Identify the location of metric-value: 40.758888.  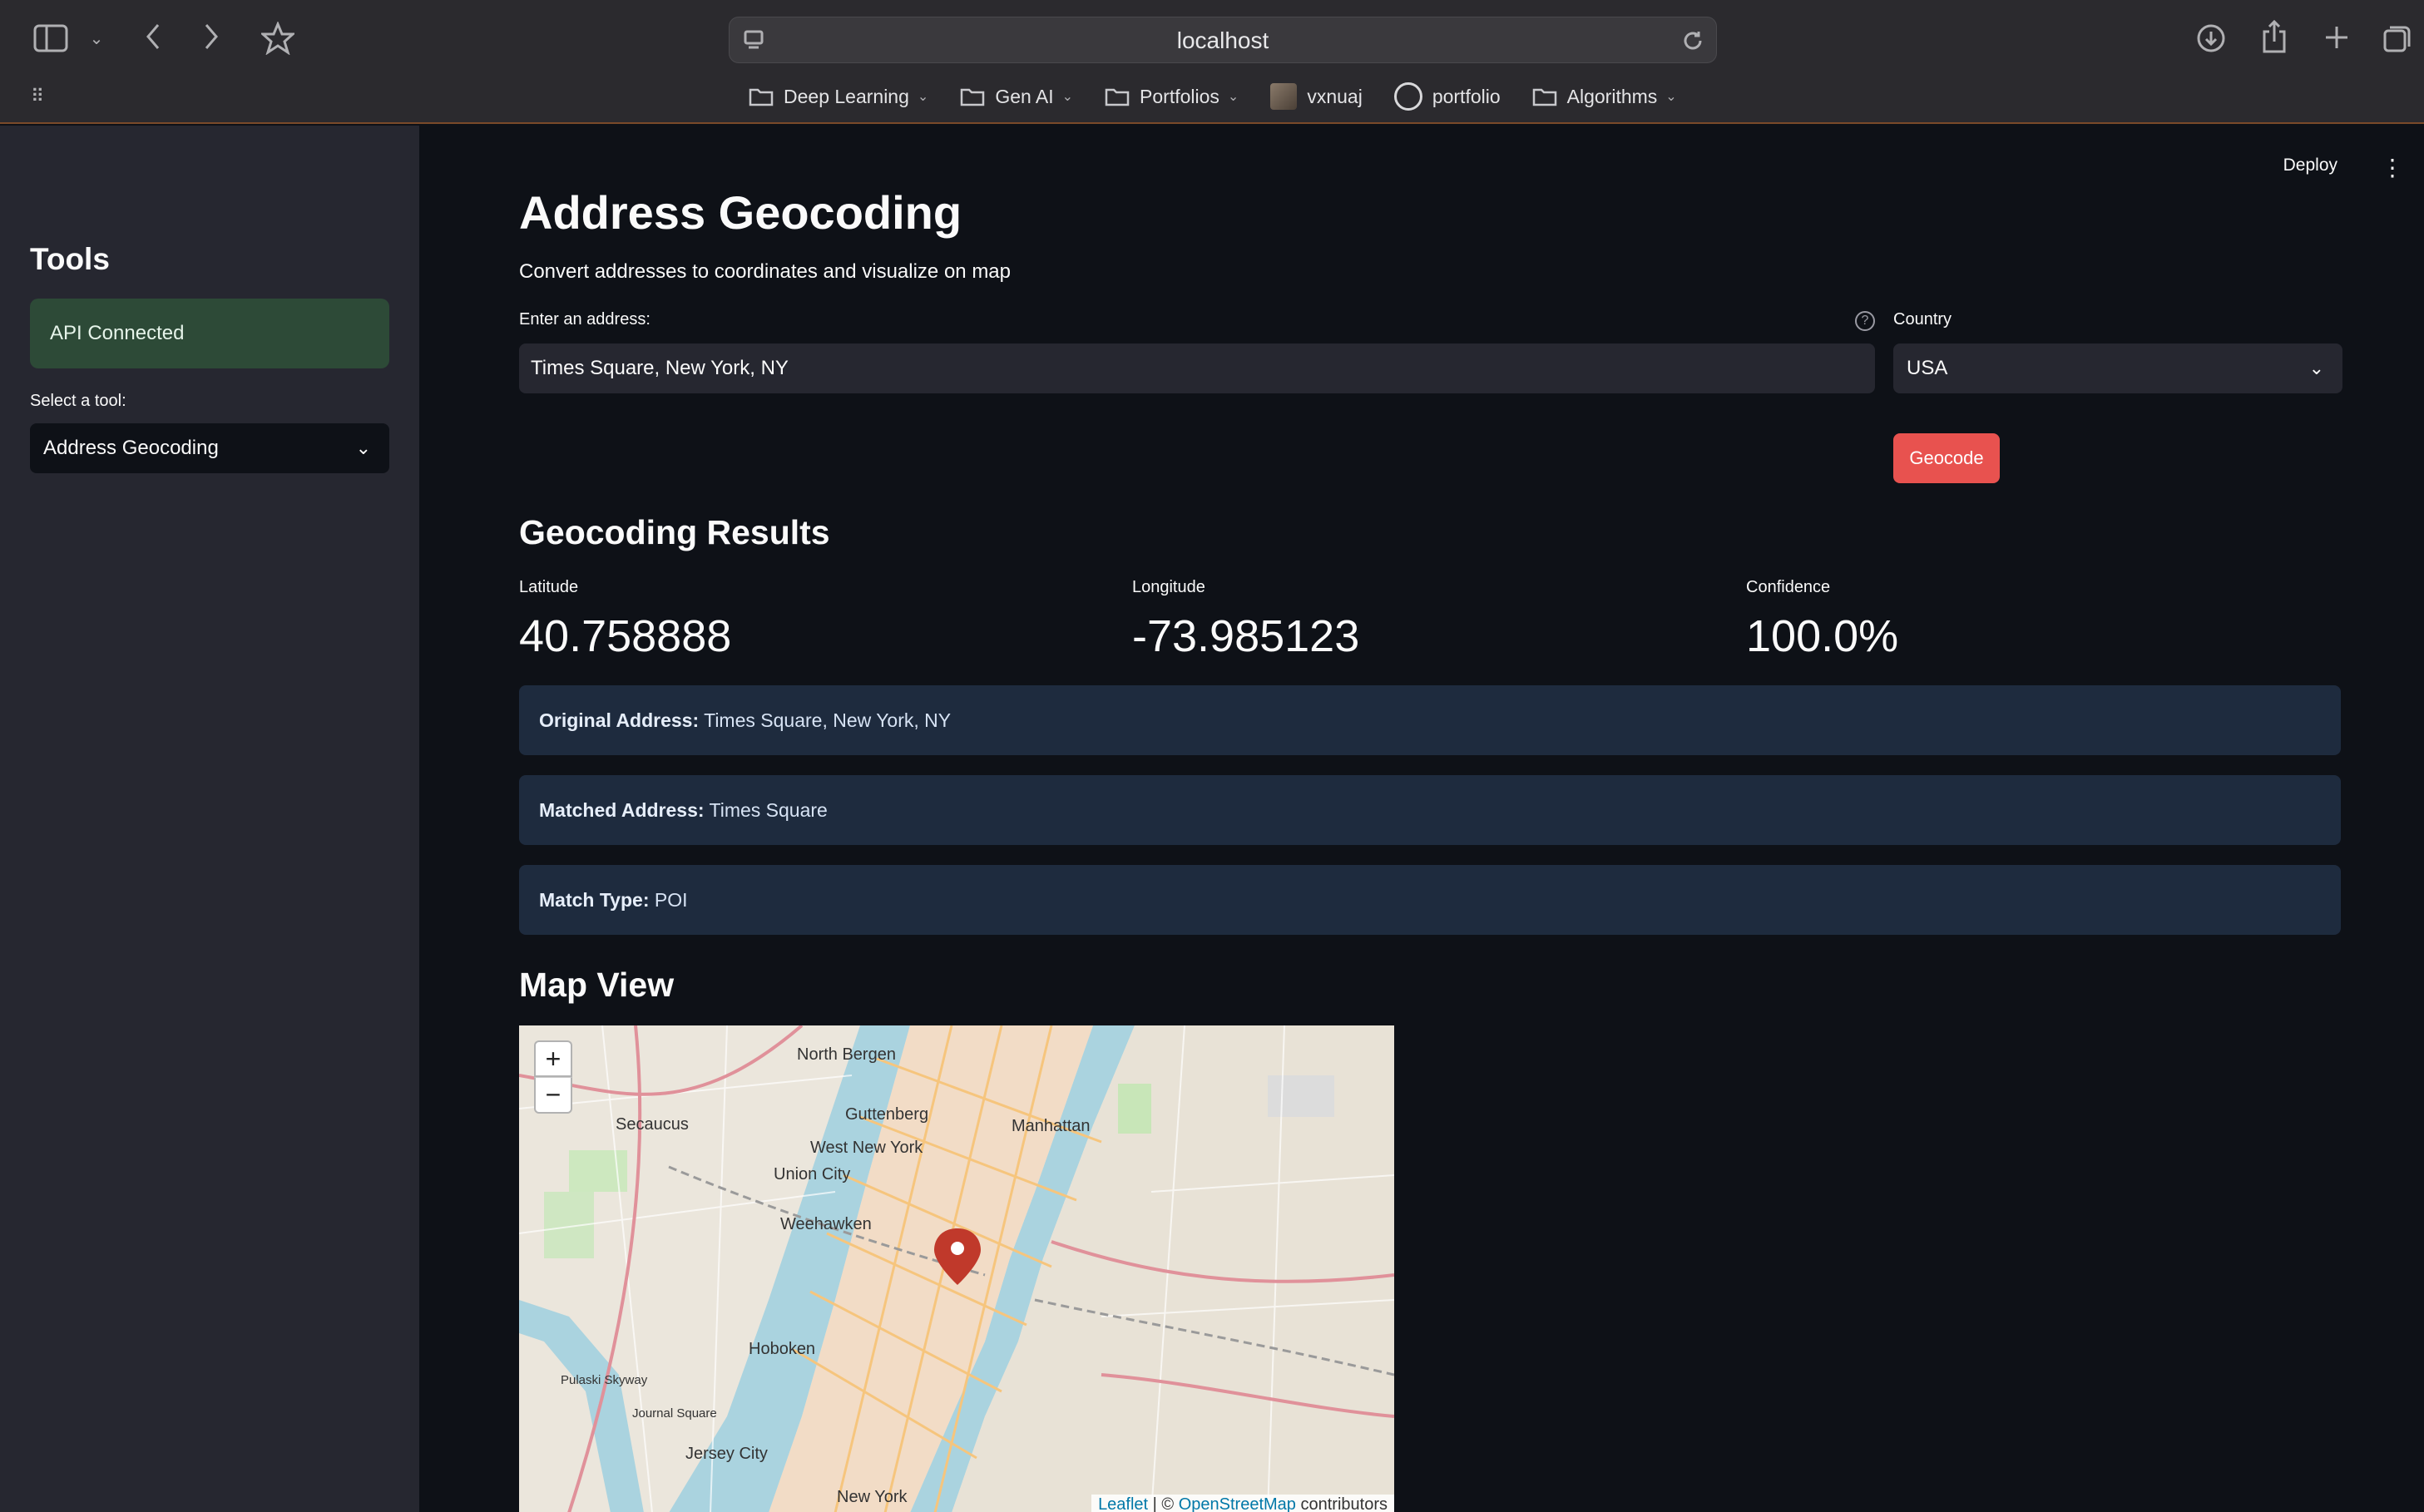
(625, 636).